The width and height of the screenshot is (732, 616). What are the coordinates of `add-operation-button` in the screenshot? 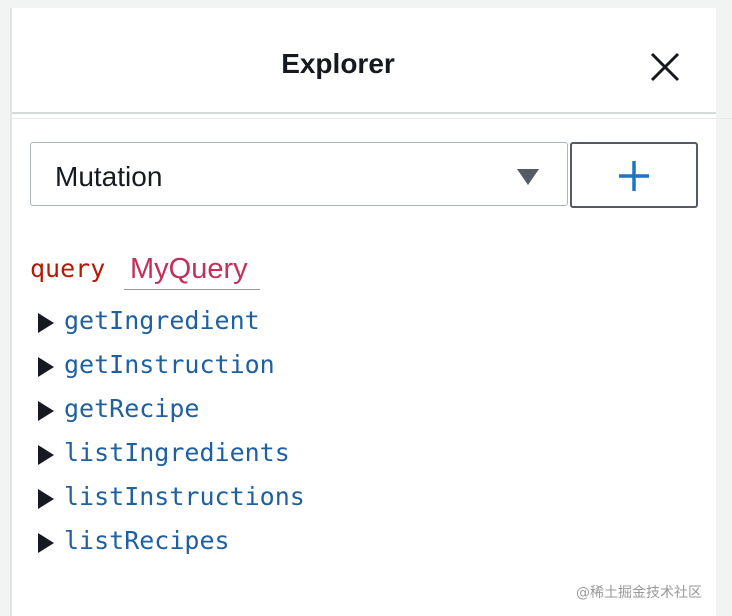 It's located at (634, 175).